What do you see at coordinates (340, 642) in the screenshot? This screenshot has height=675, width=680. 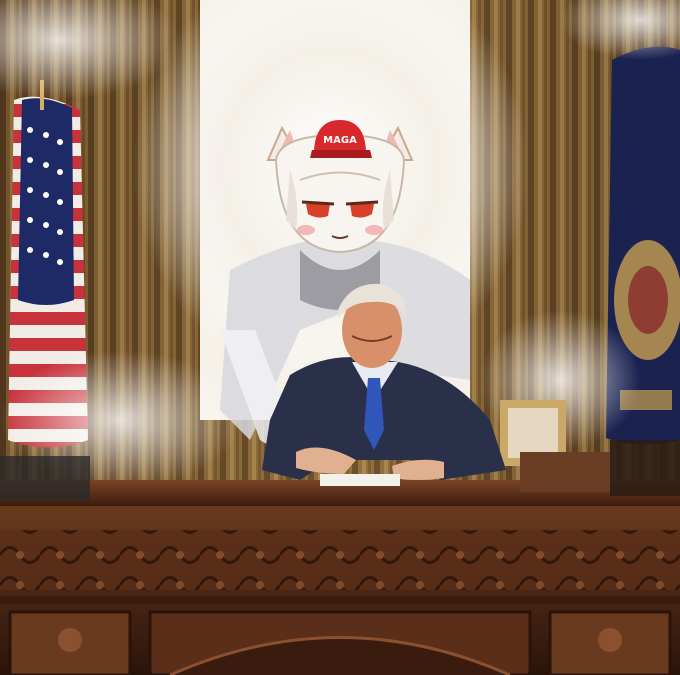 I see `desk-panels` at bounding box center [340, 642].